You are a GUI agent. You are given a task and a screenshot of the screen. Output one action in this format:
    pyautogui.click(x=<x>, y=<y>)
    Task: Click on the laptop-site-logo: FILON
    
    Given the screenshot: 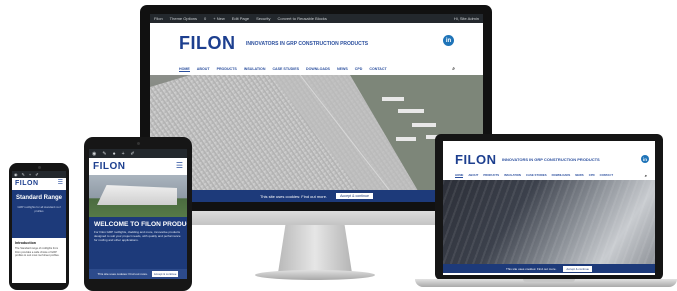 What is the action you would take?
    pyautogui.click(x=476, y=159)
    